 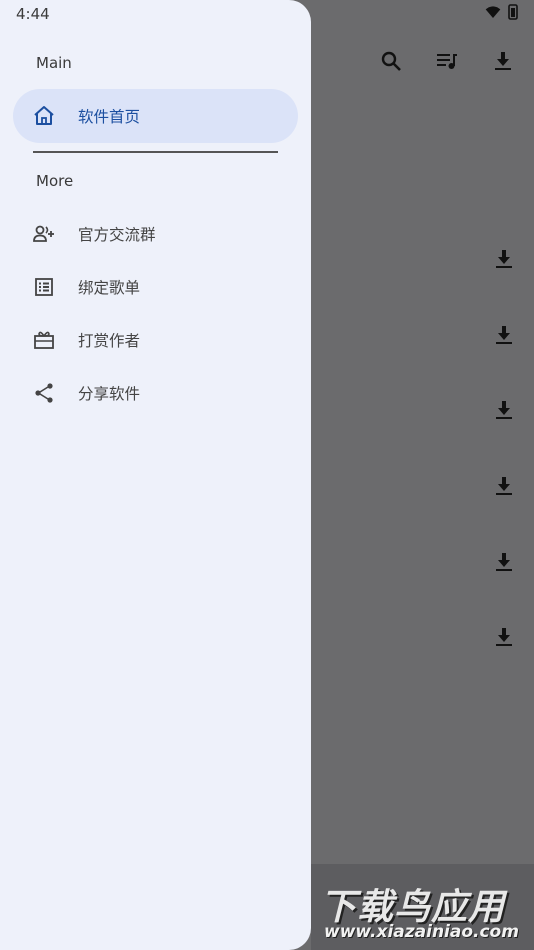 I want to click on queue-music-icon, so click(x=447, y=61).